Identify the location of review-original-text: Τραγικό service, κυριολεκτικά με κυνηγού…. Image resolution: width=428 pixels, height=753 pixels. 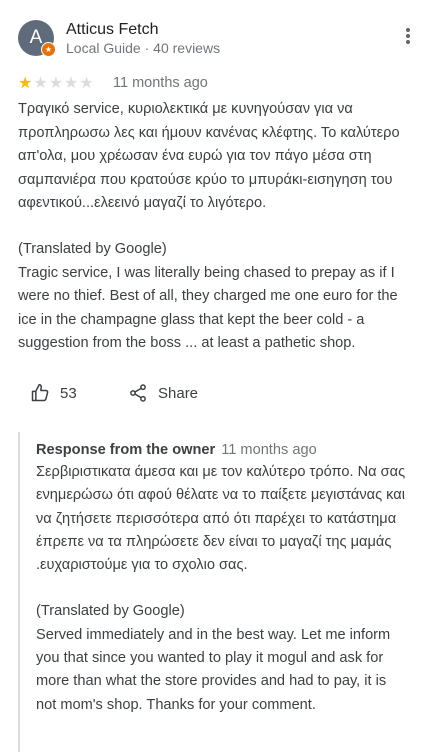
(209, 156).